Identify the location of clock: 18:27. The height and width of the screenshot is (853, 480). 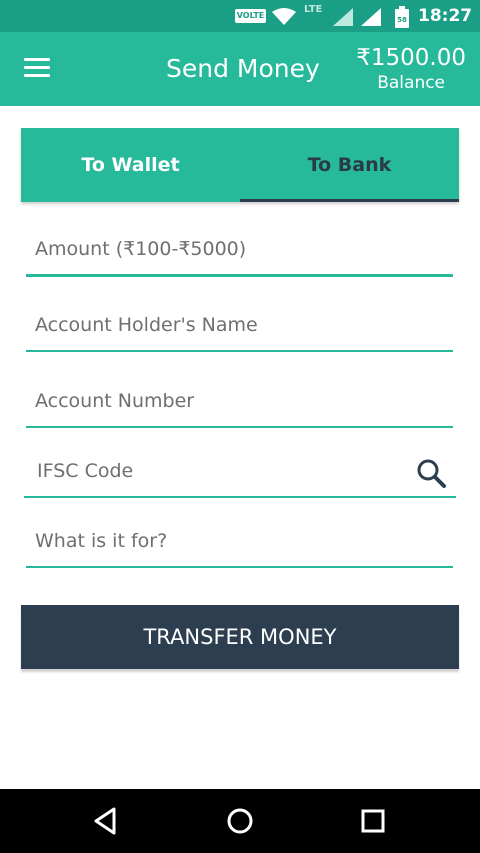
(445, 16).